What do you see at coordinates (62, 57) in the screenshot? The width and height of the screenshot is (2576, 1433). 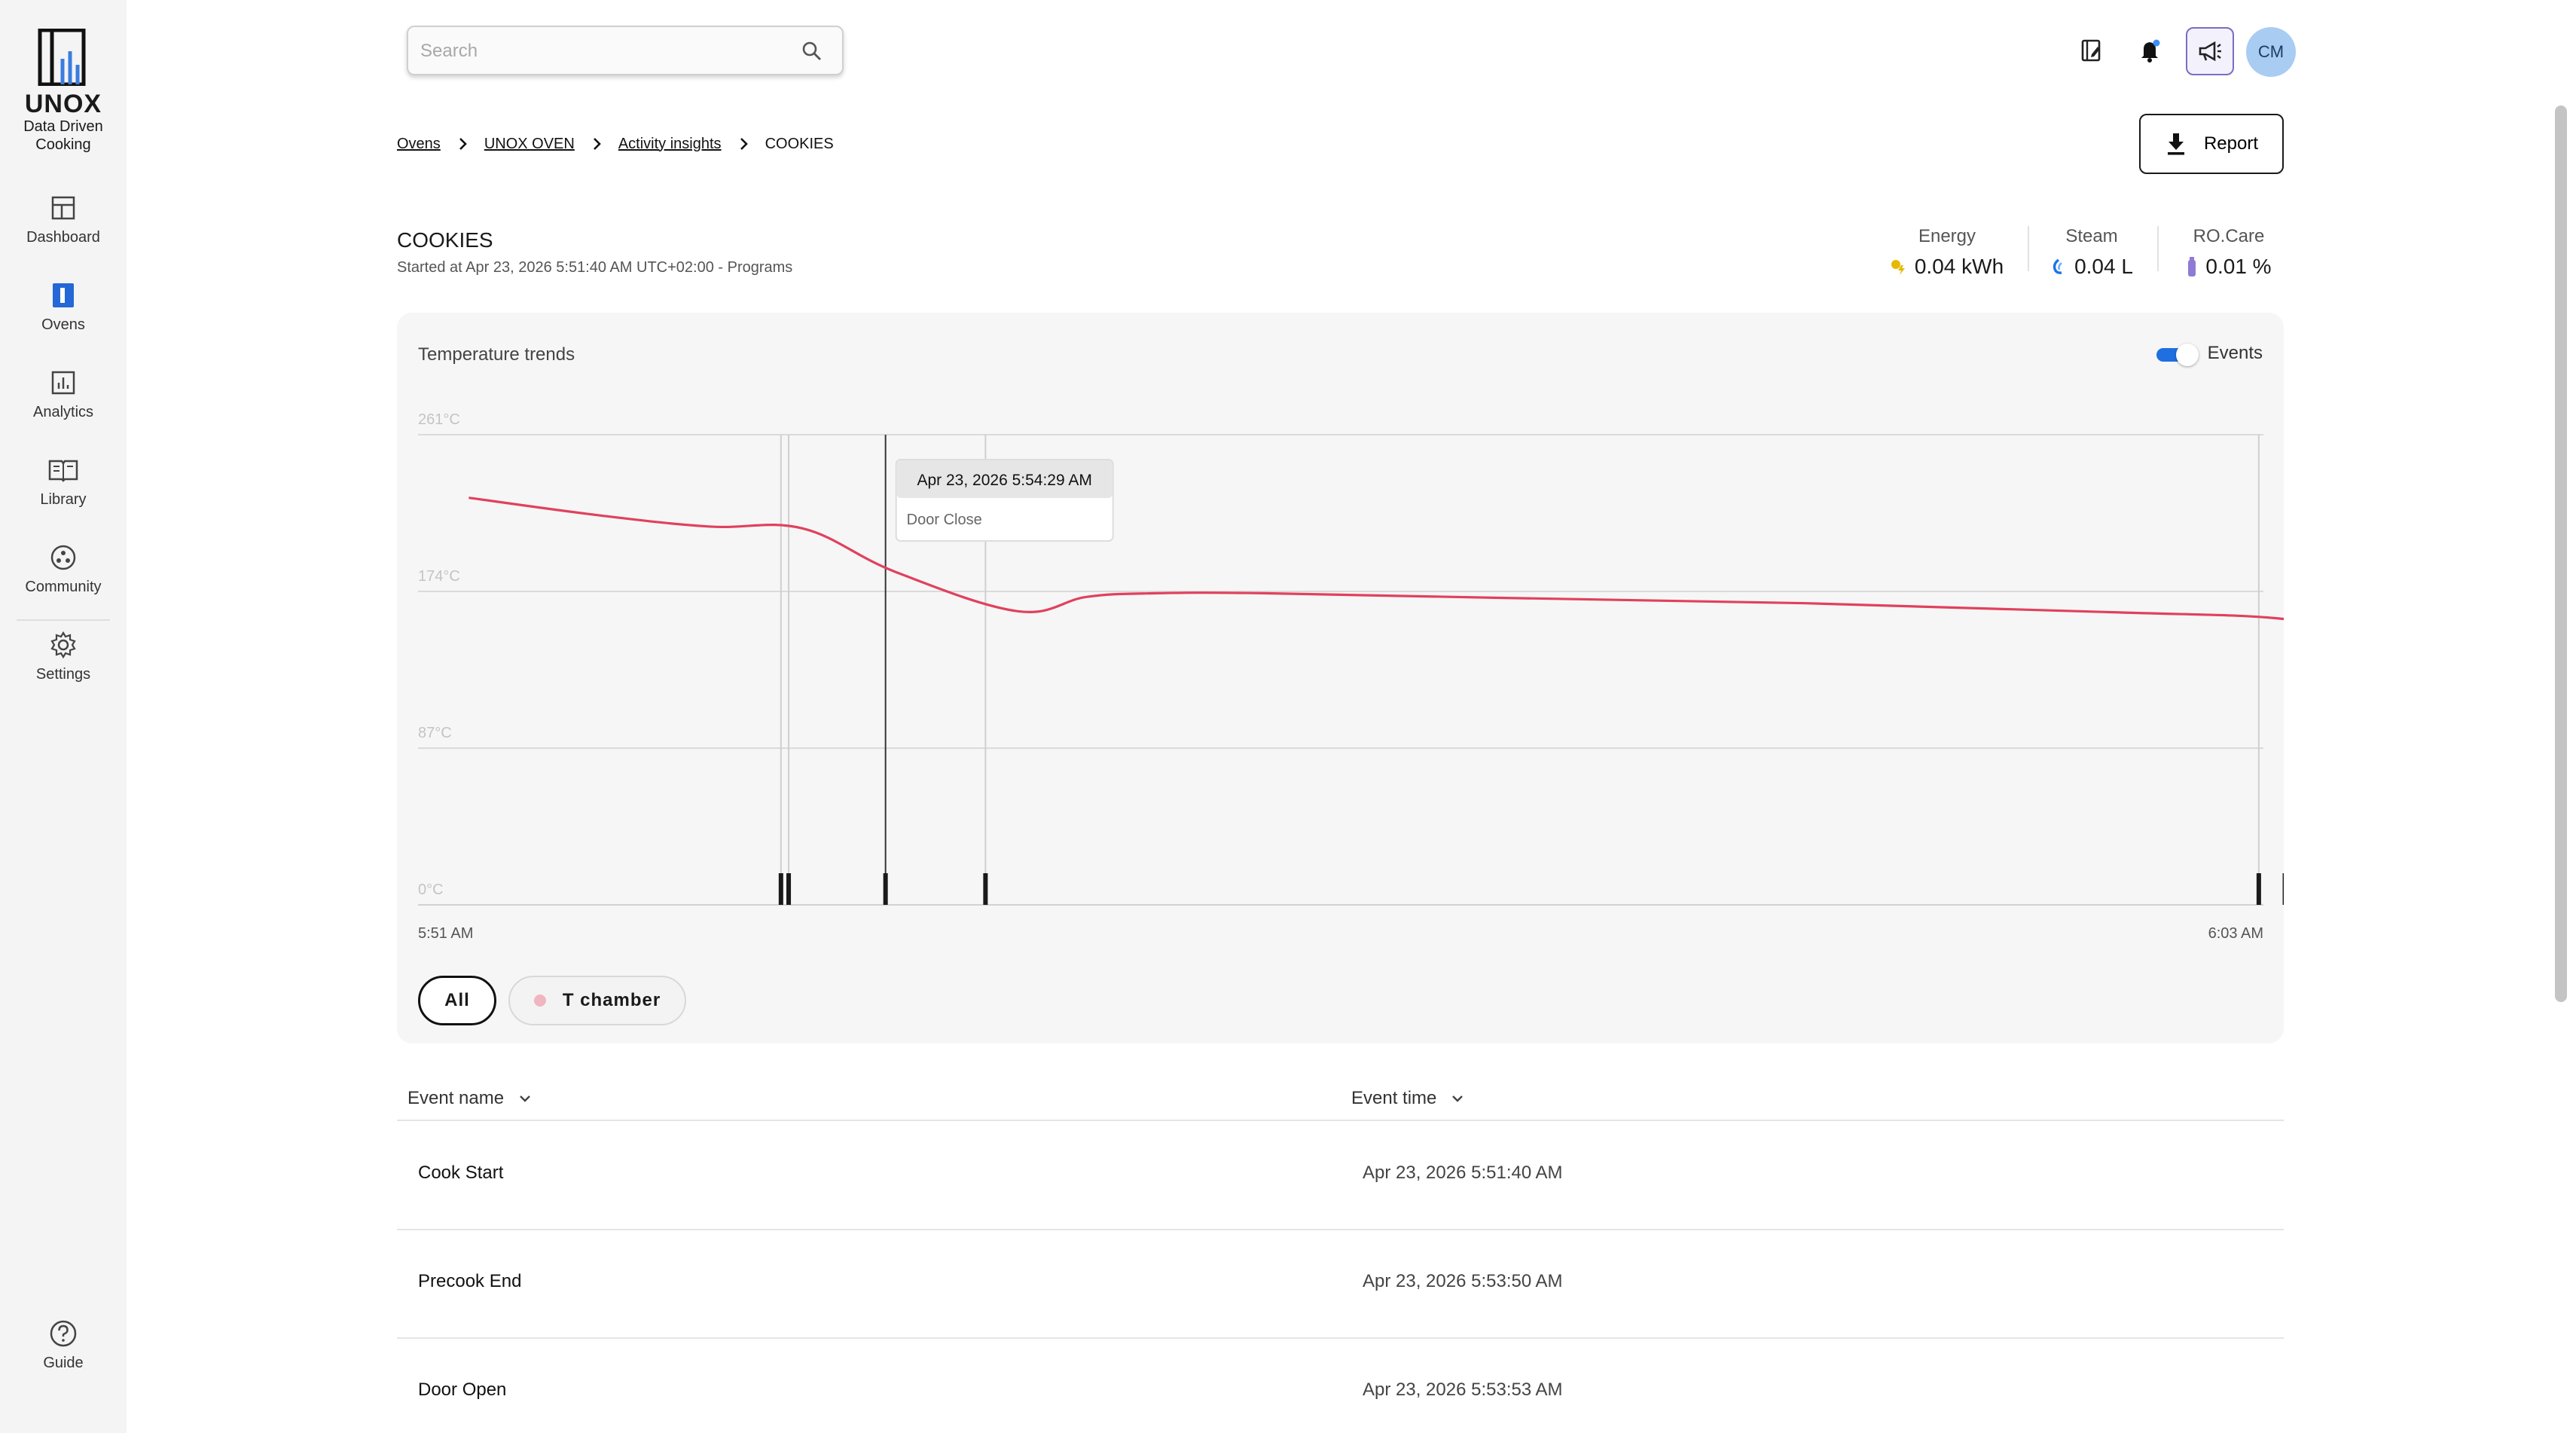 I see `unox-logo-icon` at bounding box center [62, 57].